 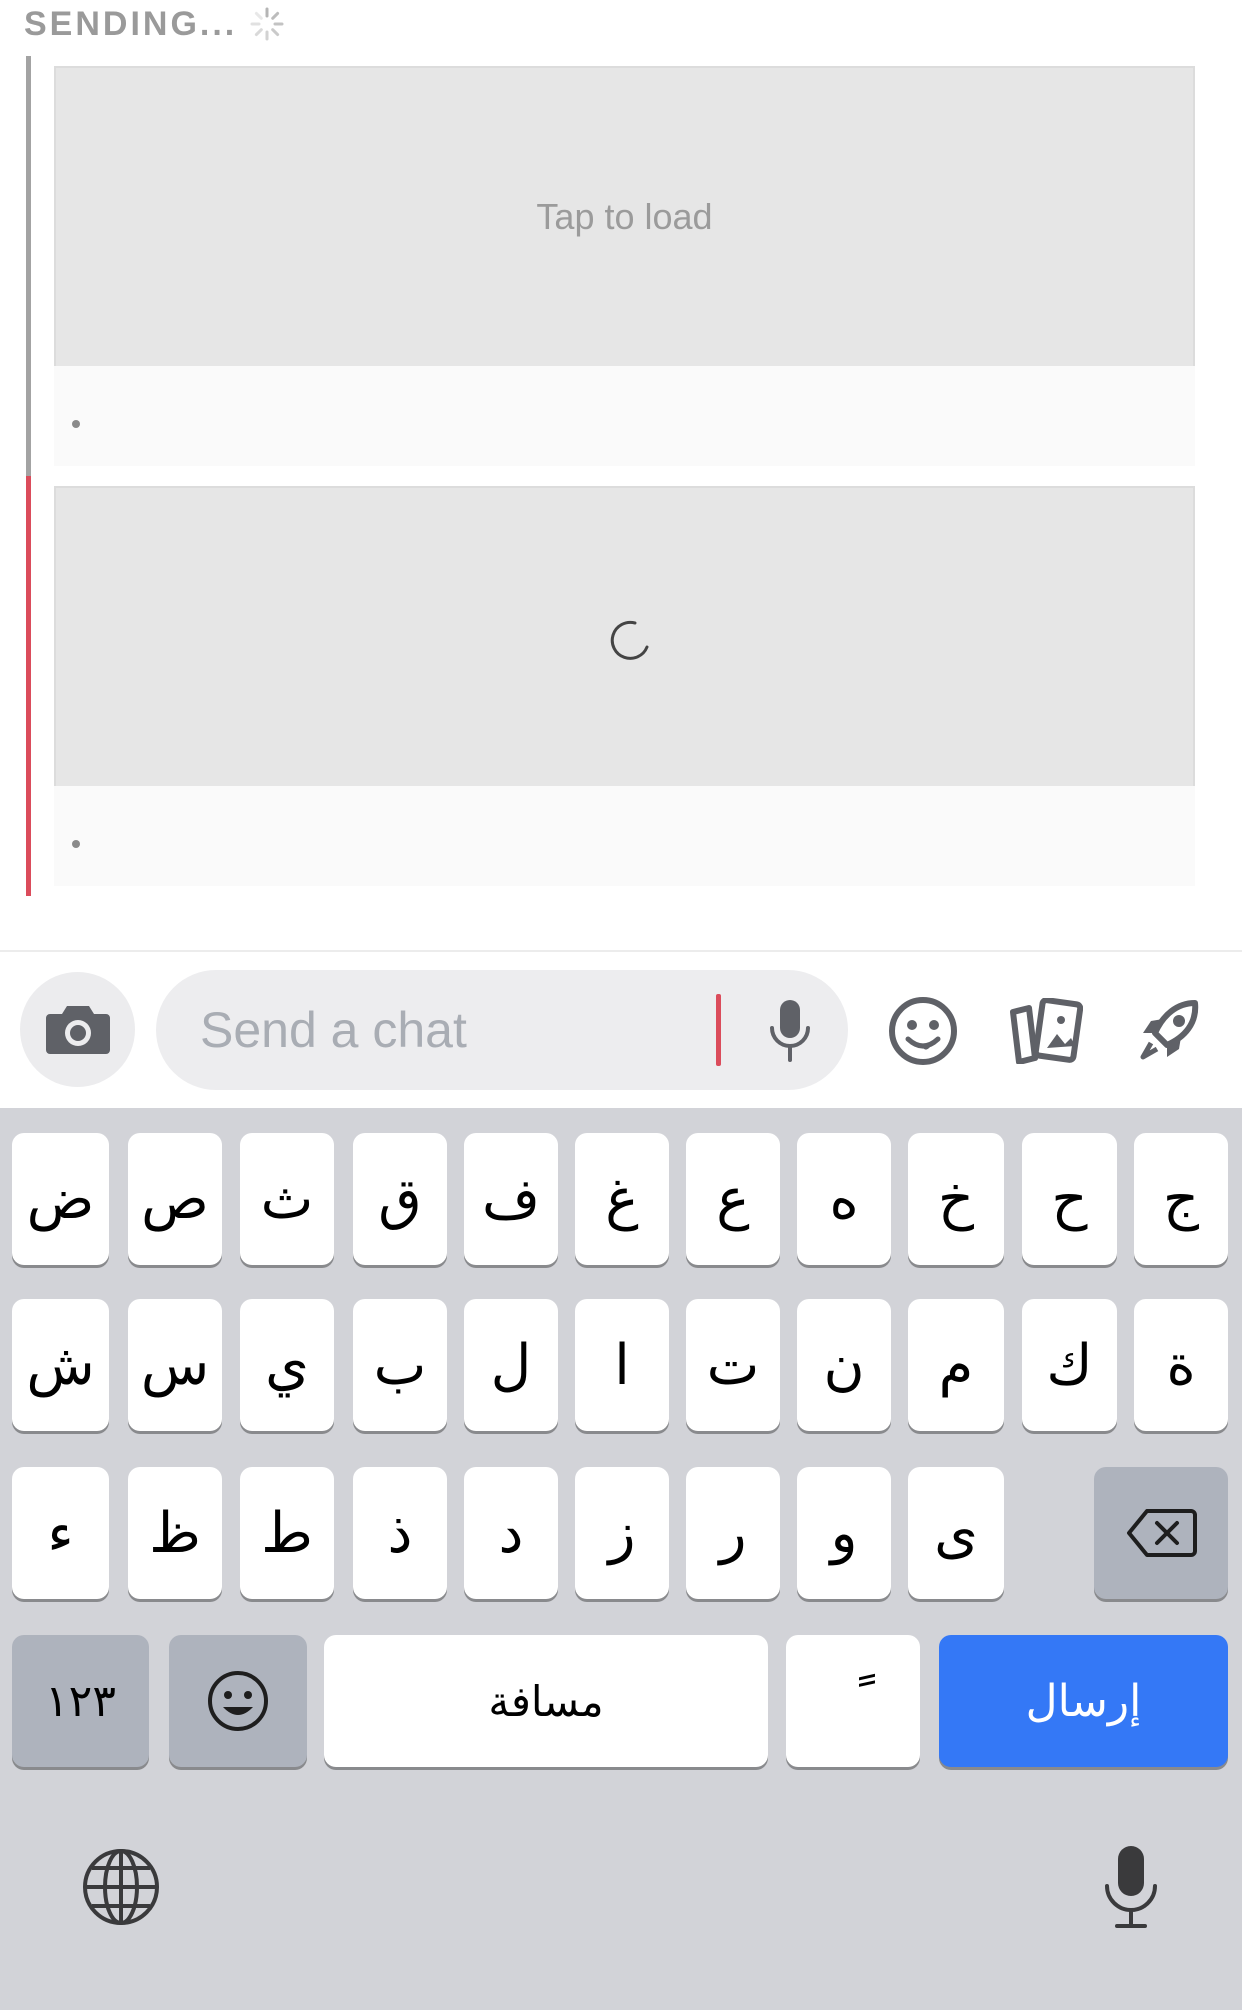 I want to click on send-key: إرسال, so click(x=1083, y=1701).